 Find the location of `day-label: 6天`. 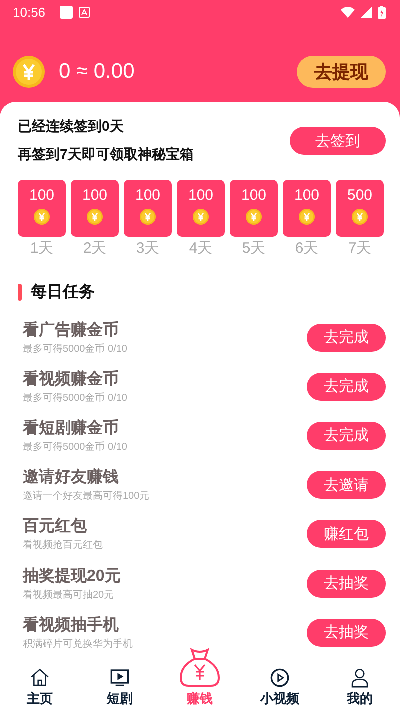

day-label: 6天 is located at coordinates (307, 248).